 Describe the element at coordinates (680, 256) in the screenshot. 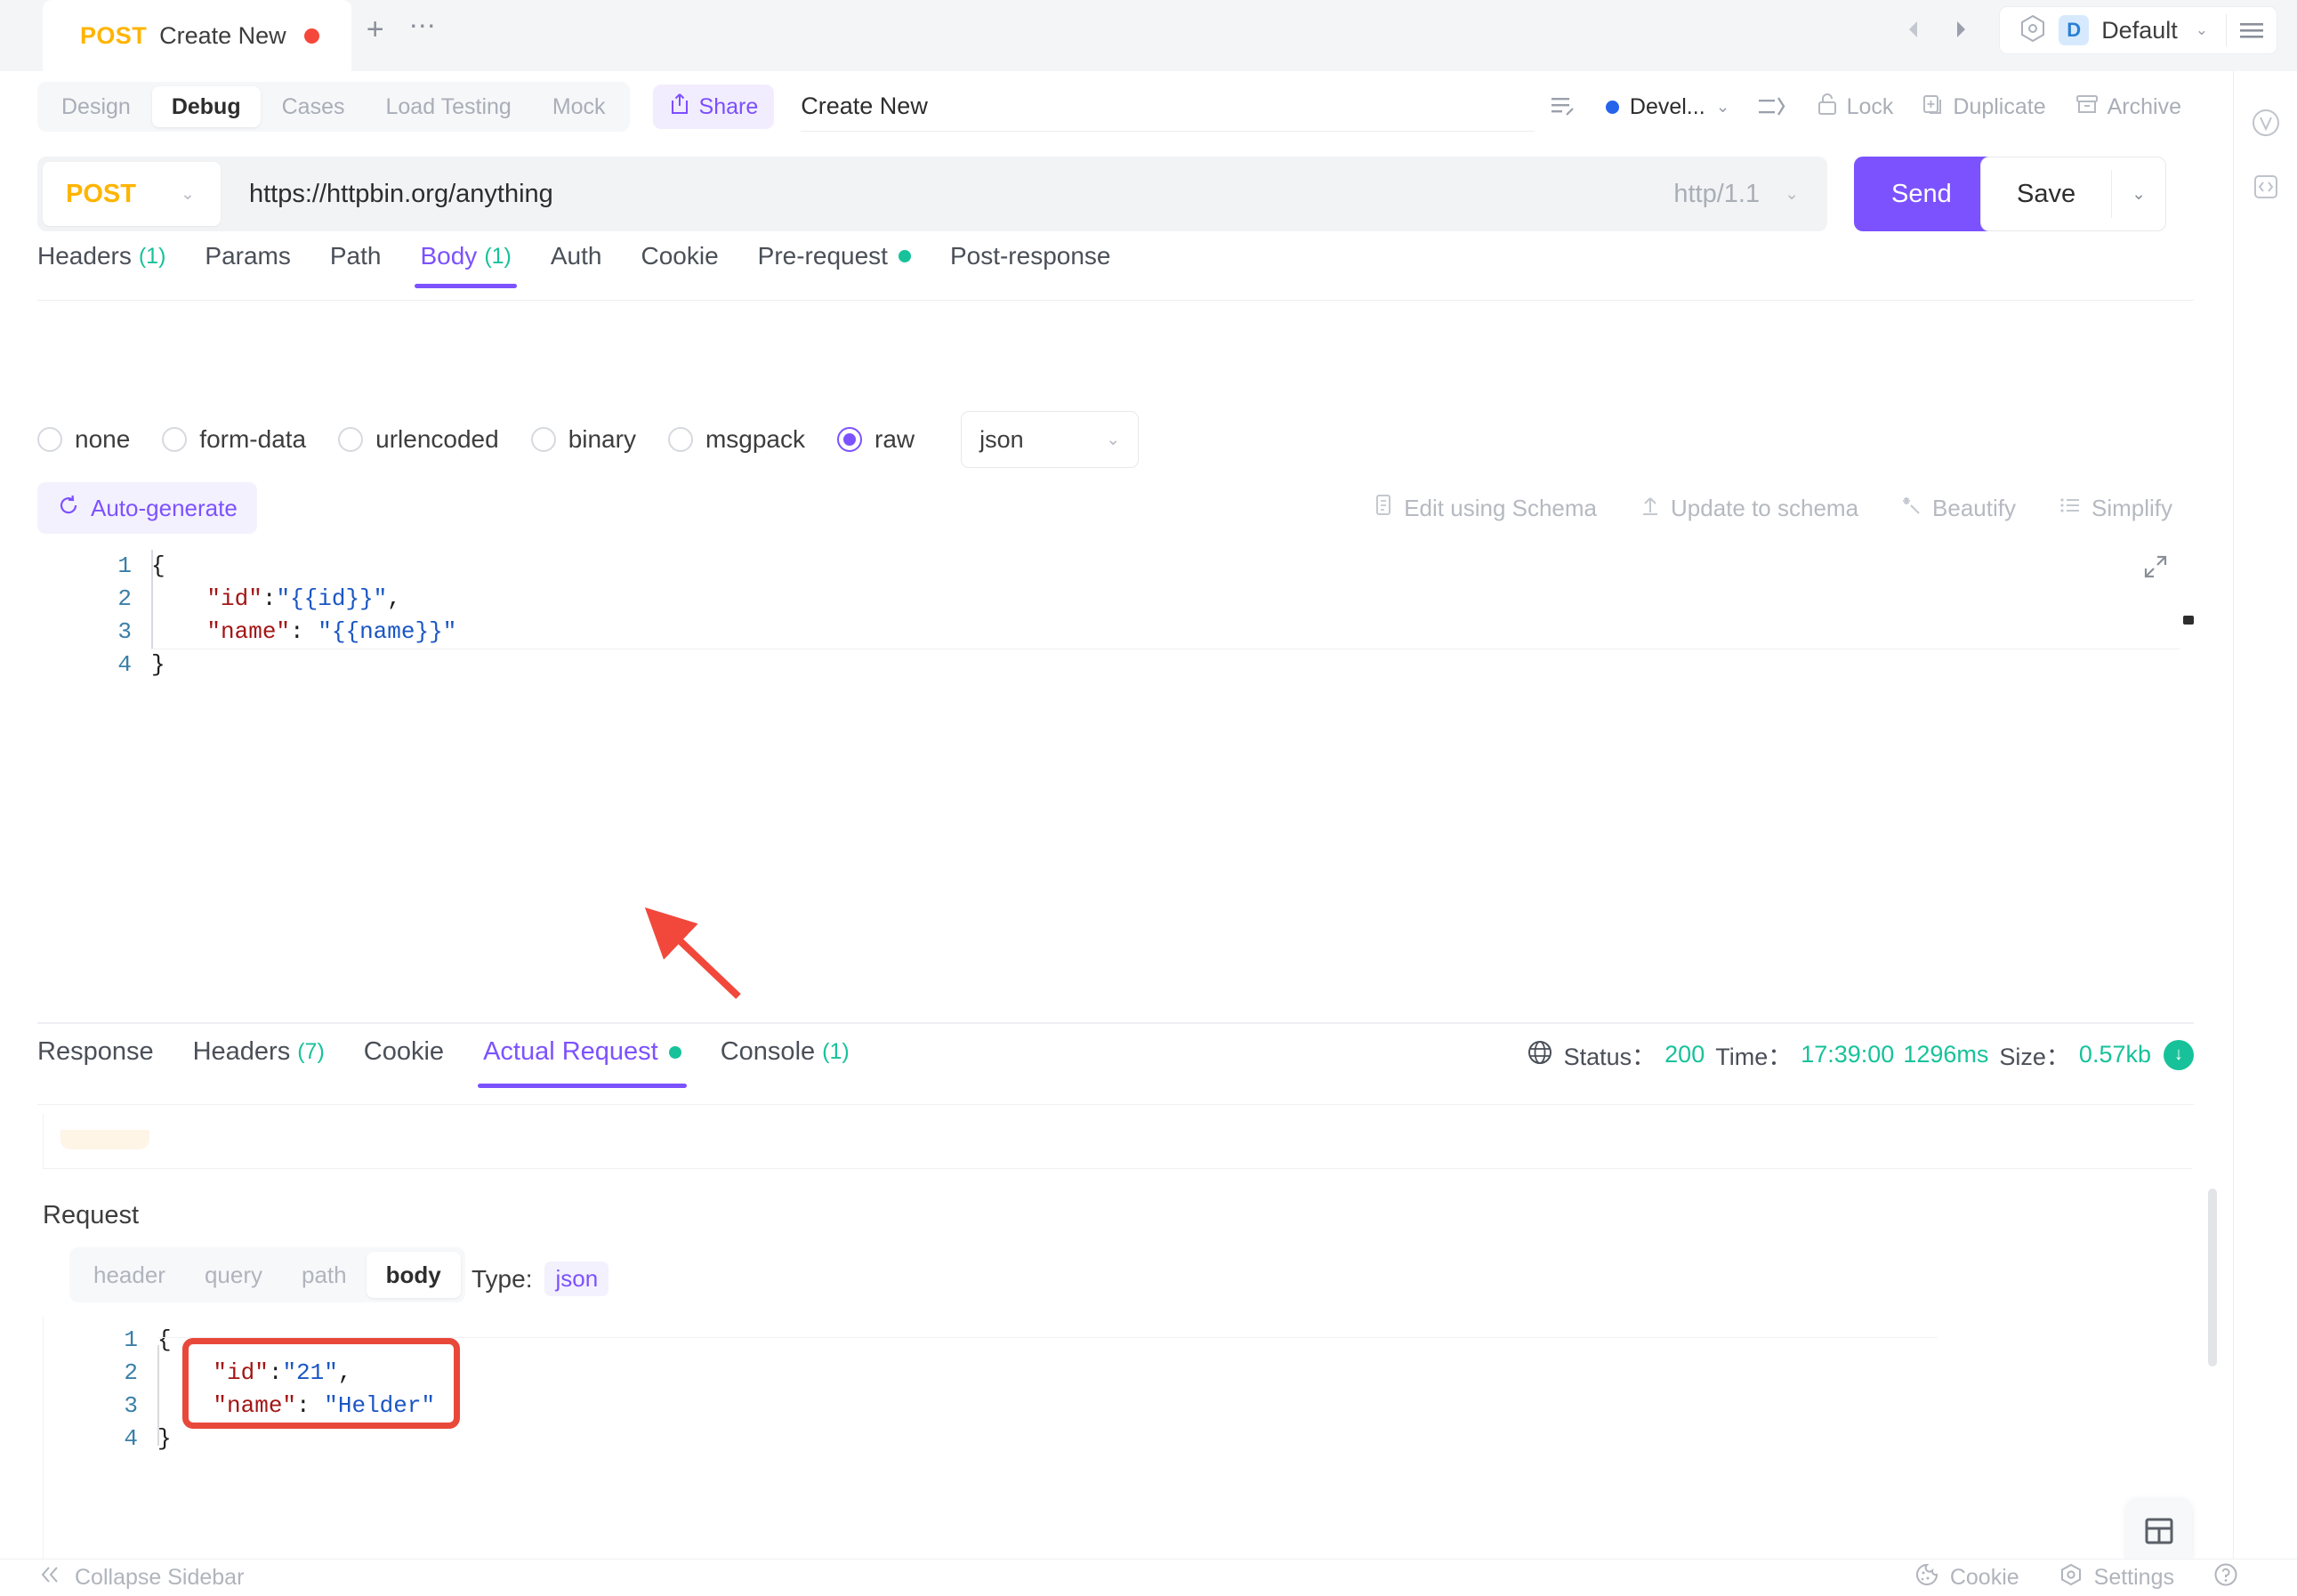

I see `request-tab-cookie-label: Cookie` at that location.